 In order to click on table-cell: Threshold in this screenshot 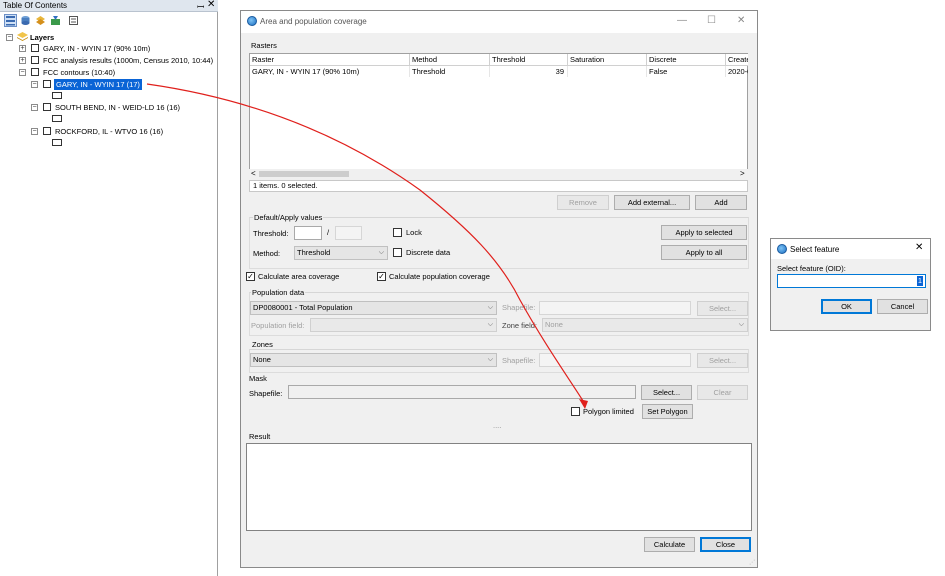, I will do `click(450, 71)`.